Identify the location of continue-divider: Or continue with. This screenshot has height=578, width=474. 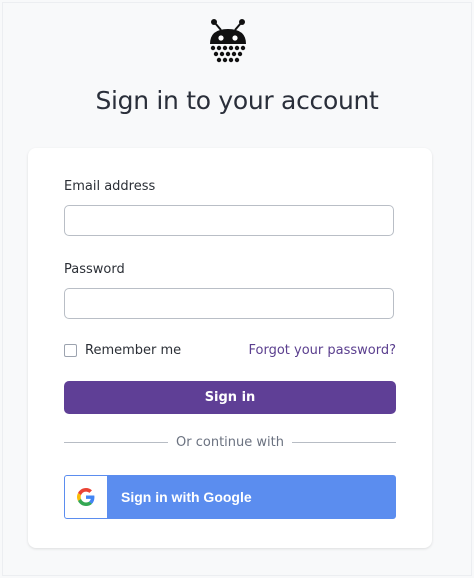
(230, 442).